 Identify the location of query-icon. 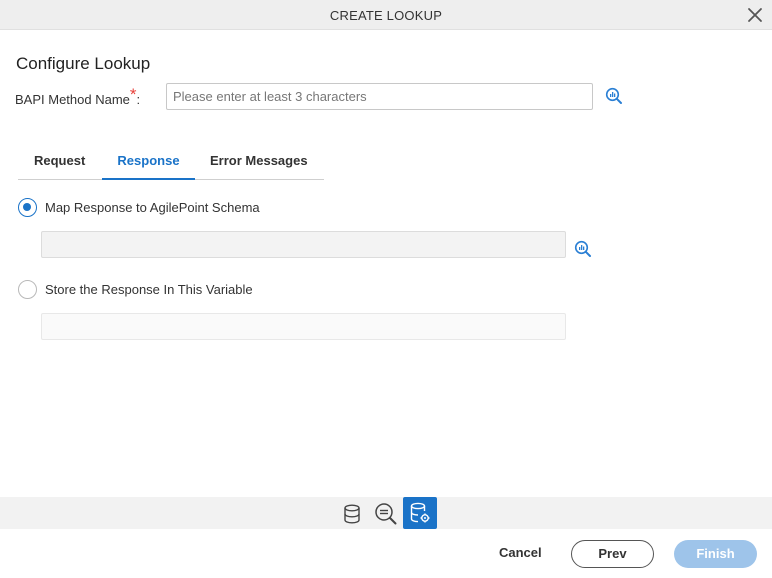
(386, 514).